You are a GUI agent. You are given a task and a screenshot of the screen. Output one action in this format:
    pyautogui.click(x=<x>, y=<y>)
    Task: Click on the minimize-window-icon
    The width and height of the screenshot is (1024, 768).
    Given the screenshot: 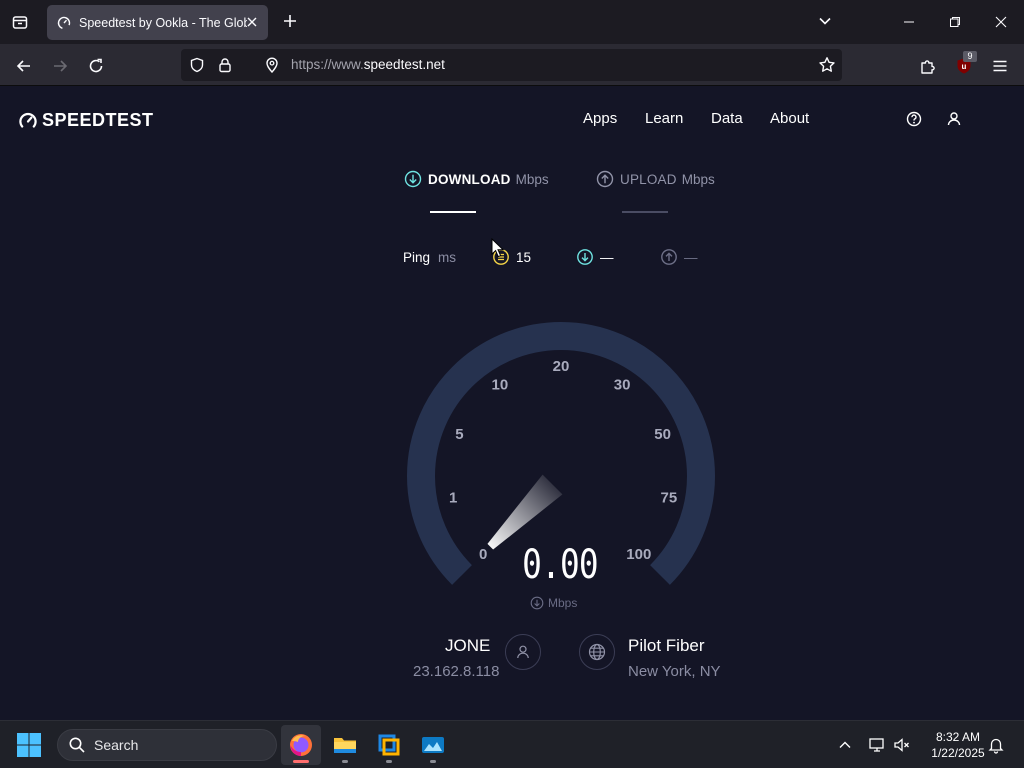 What is the action you would take?
    pyautogui.click(x=909, y=22)
    